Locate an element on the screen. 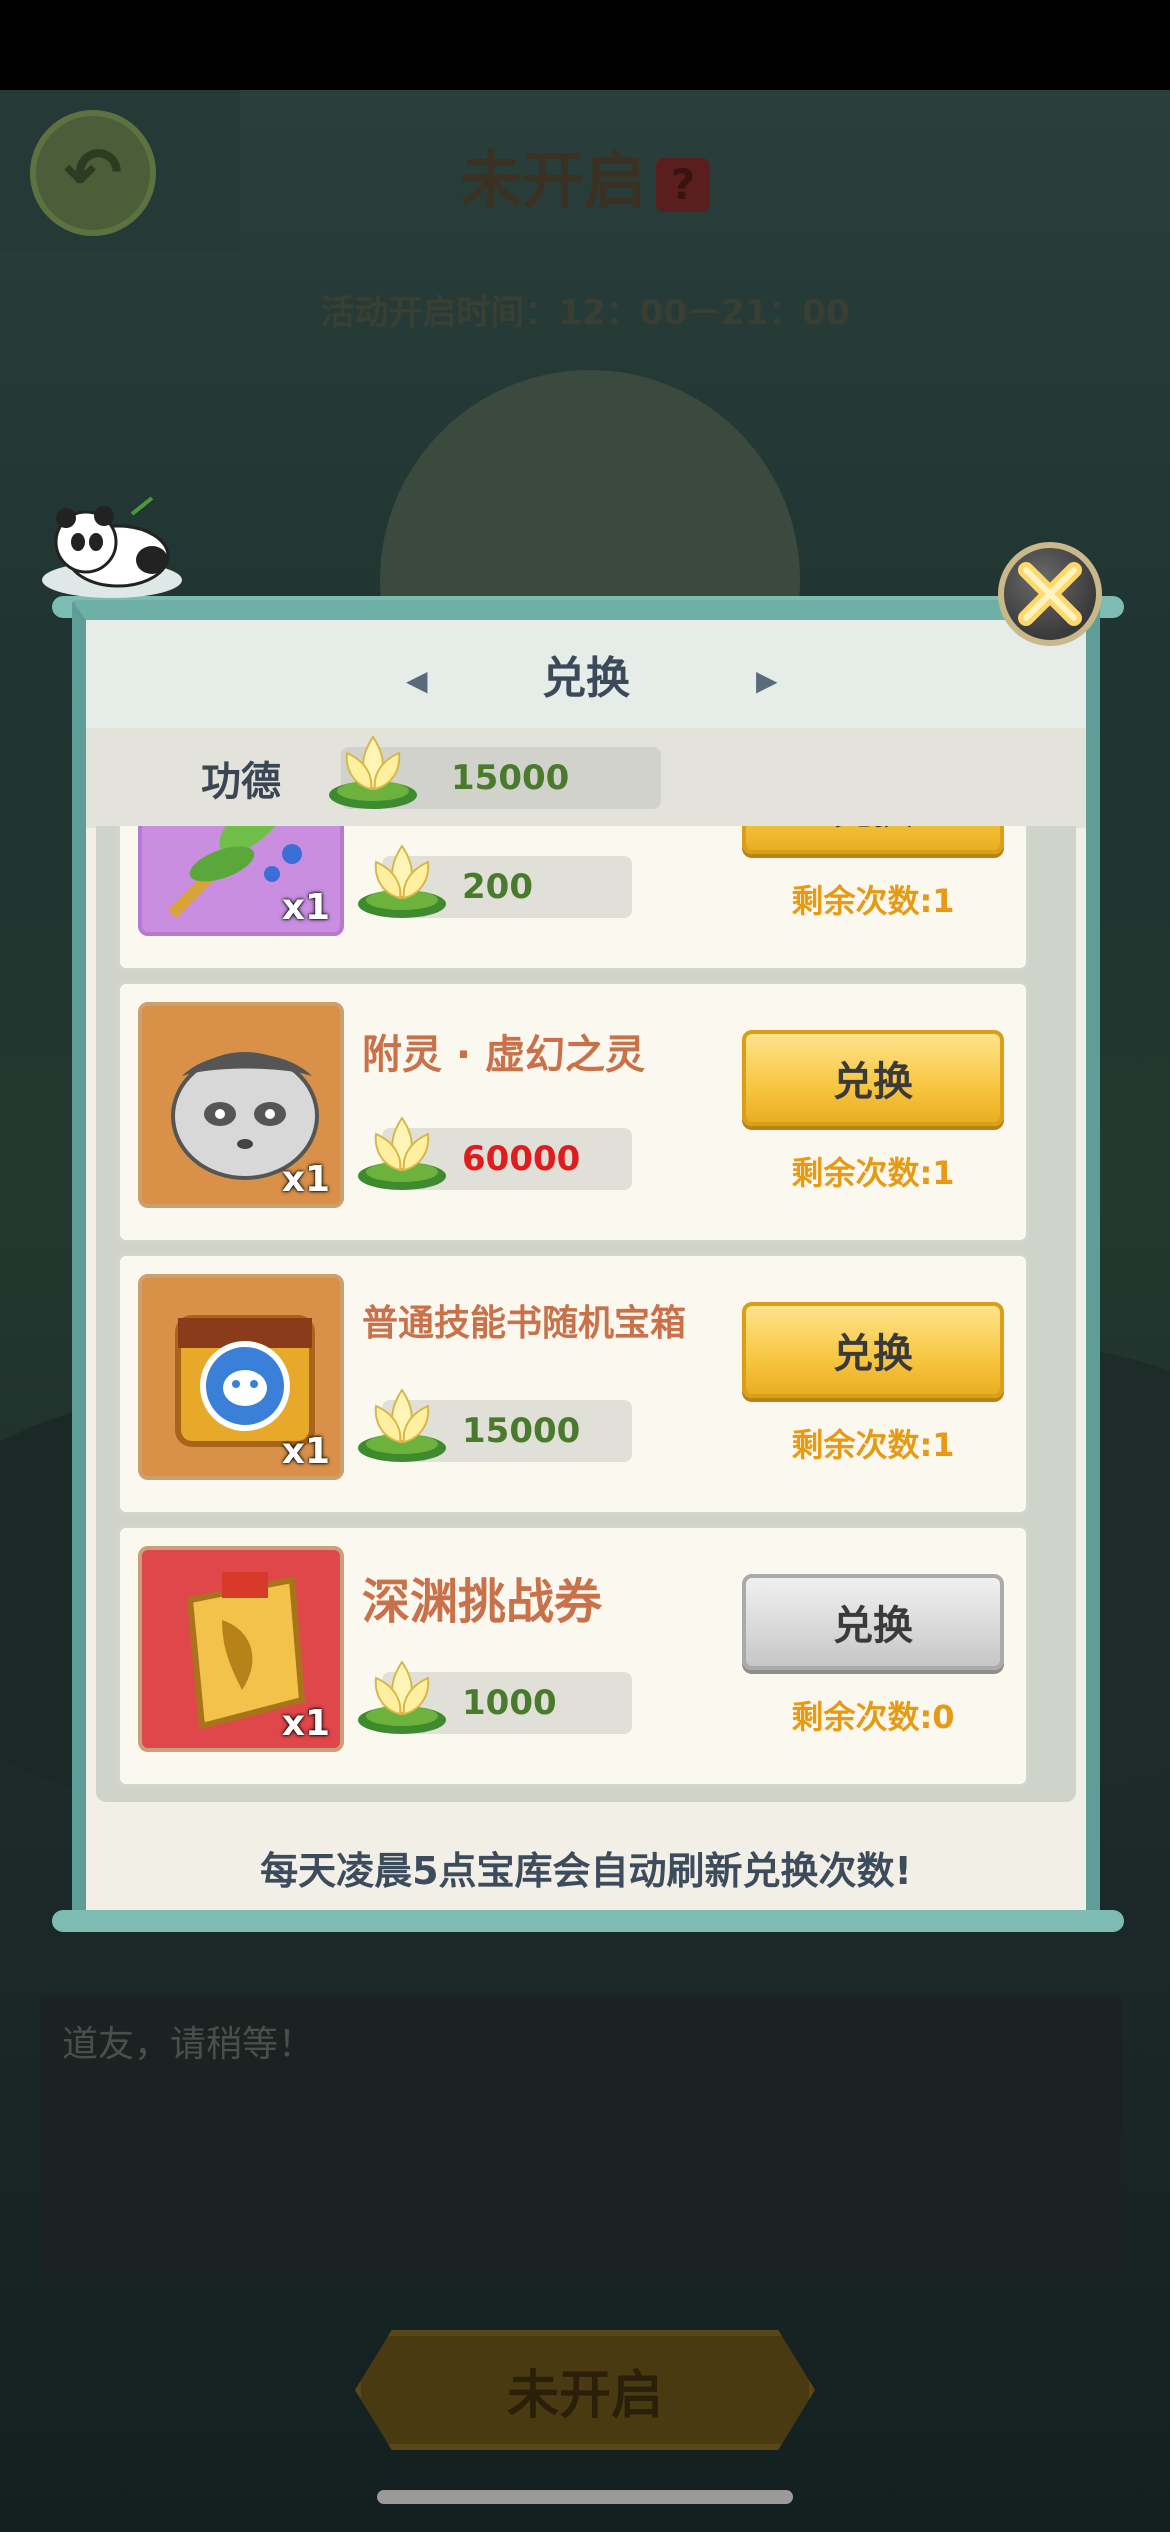 The width and height of the screenshot is (1170, 2532). refresh-note: 每天凌晨5点宝库会自动刷新兑换次数! is located at coordinates (586, 1871).